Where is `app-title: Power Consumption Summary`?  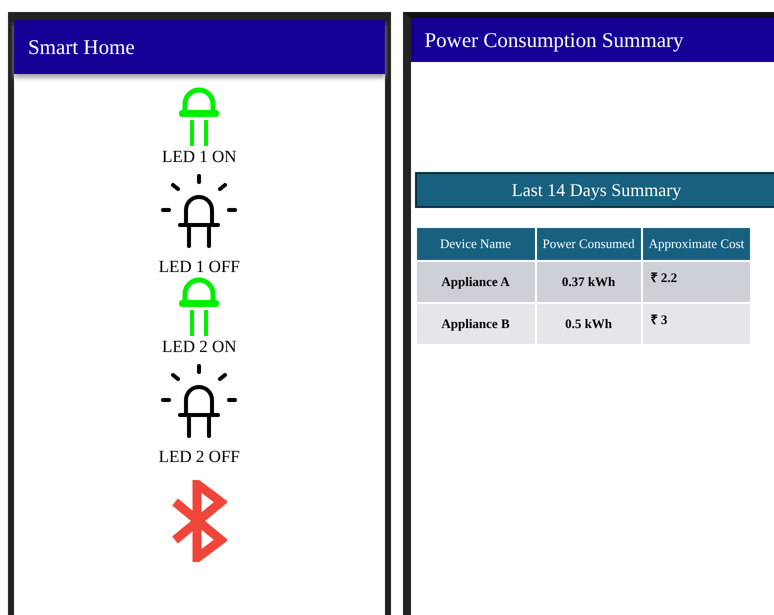
app-title: Power Consumption Summary is located at coordinates (554, 40).